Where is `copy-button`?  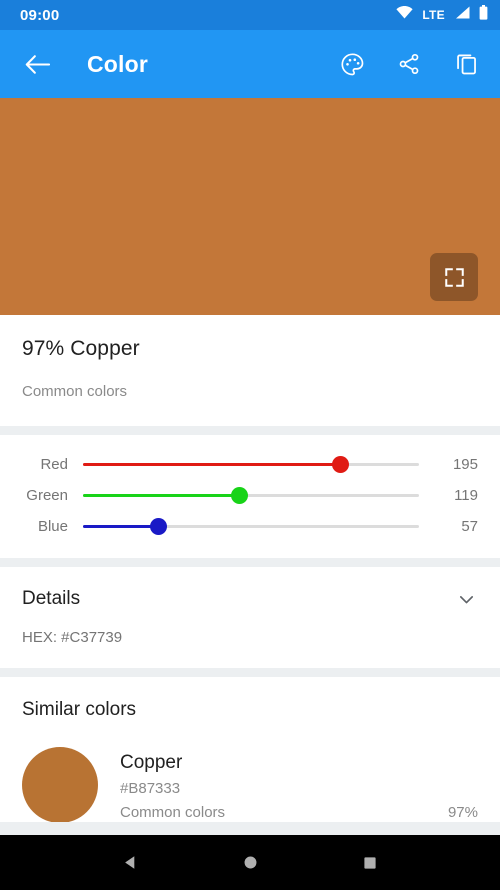
copy-button is located at coordinates (466, 64).